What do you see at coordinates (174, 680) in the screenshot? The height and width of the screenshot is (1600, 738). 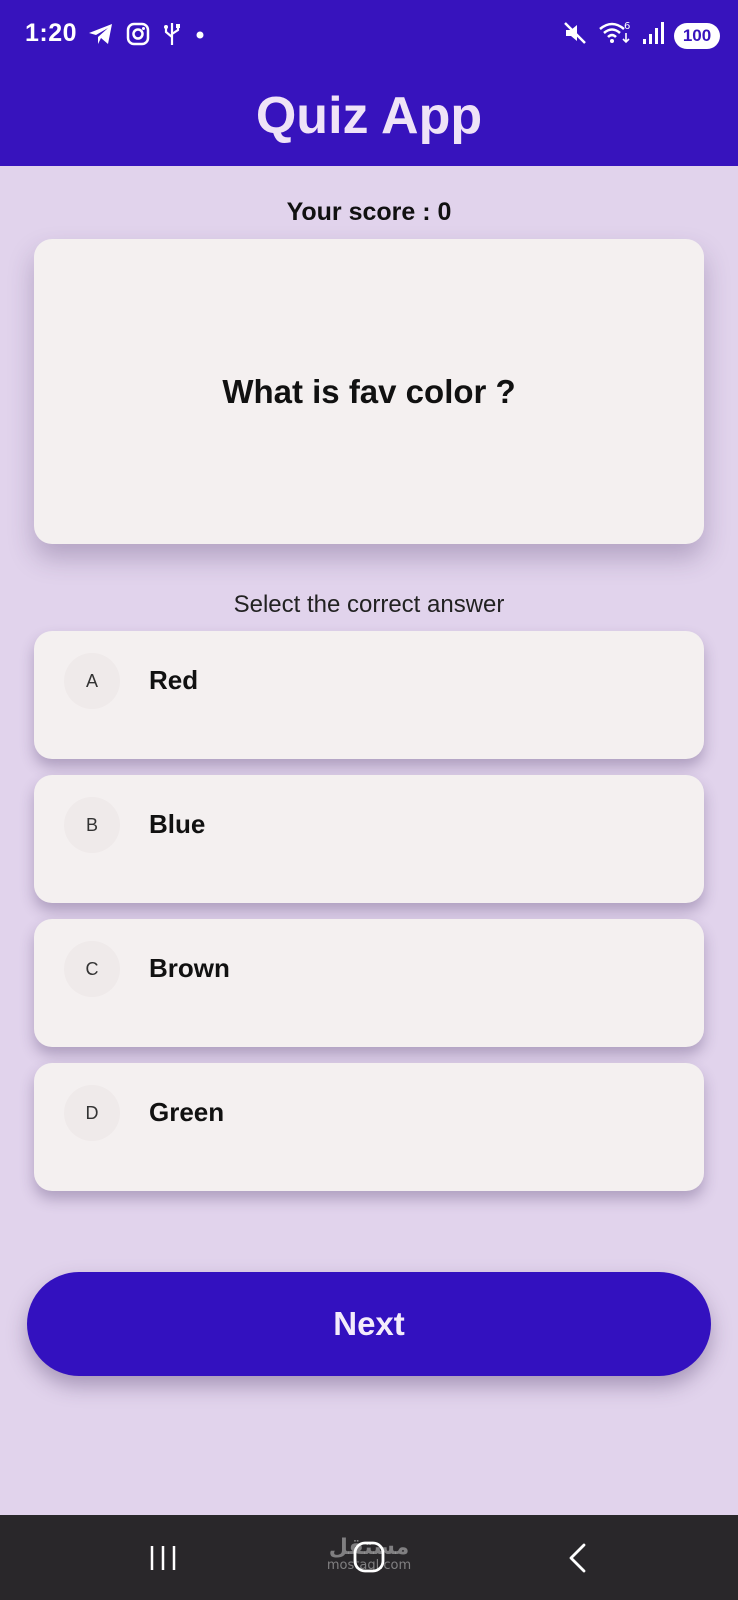 I see `option-label: Red` at bounding box center [174, 680].